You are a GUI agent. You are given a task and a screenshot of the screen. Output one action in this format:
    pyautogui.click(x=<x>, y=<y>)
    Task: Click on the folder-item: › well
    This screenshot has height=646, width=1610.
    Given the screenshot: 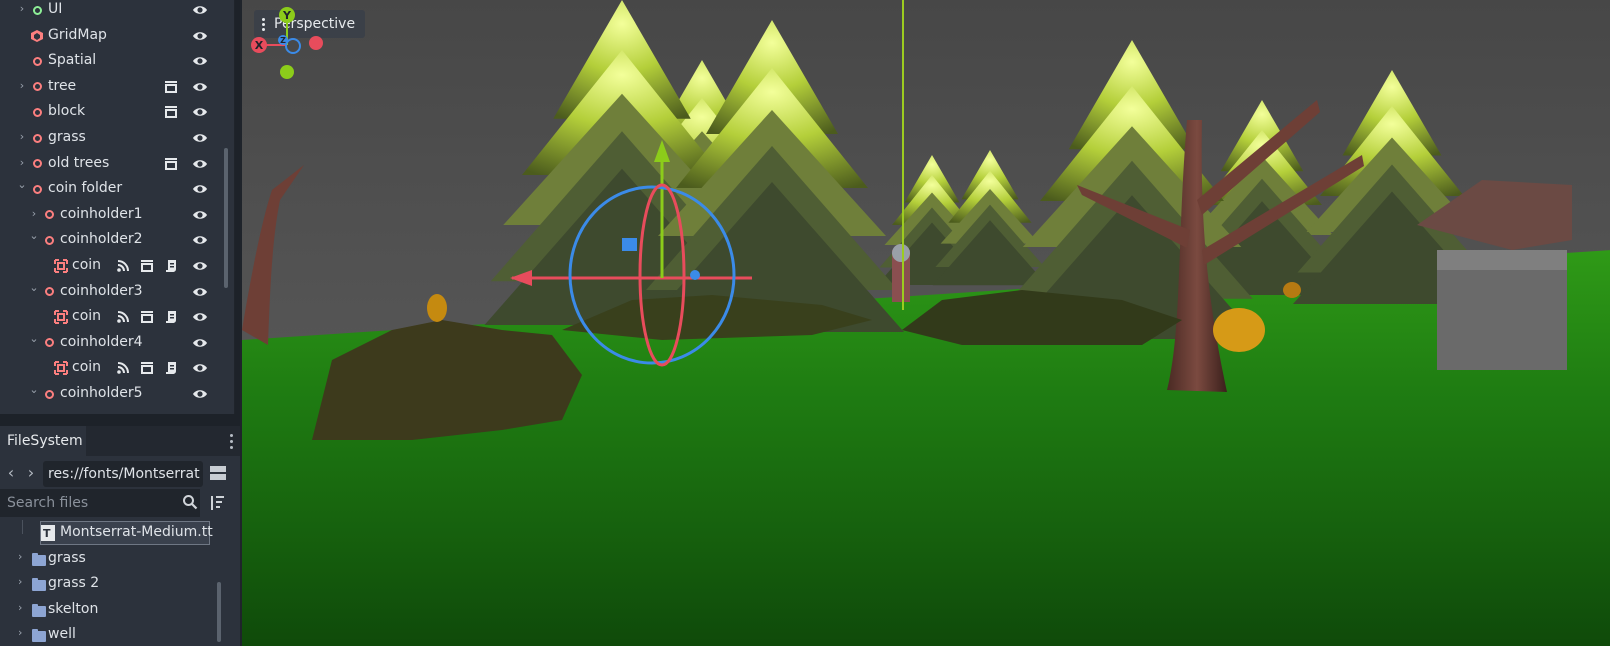 What is the action you would take?
    pyautogui.click(x=113, y=634)
    